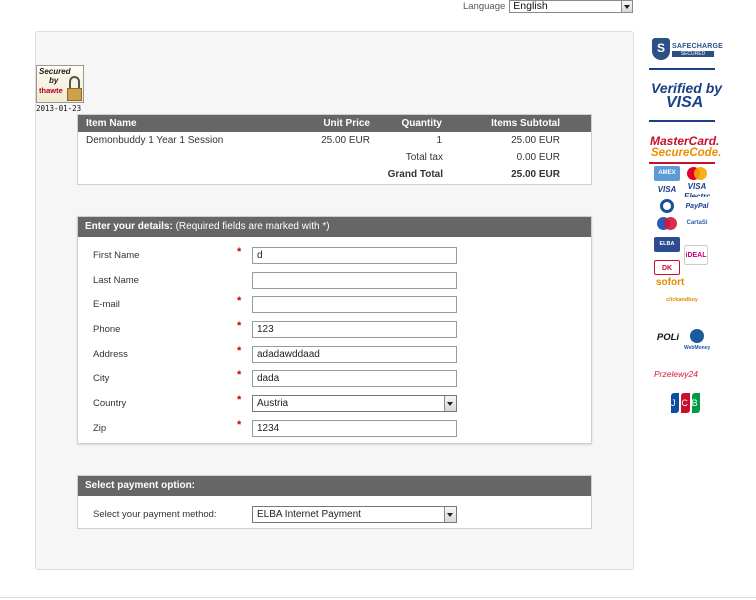 The width and height of the screenshot is (756, 600). Describe the element at coordinates (415, 174) in the screenshot. I see `grand-total-label: Grand Total` at that location.